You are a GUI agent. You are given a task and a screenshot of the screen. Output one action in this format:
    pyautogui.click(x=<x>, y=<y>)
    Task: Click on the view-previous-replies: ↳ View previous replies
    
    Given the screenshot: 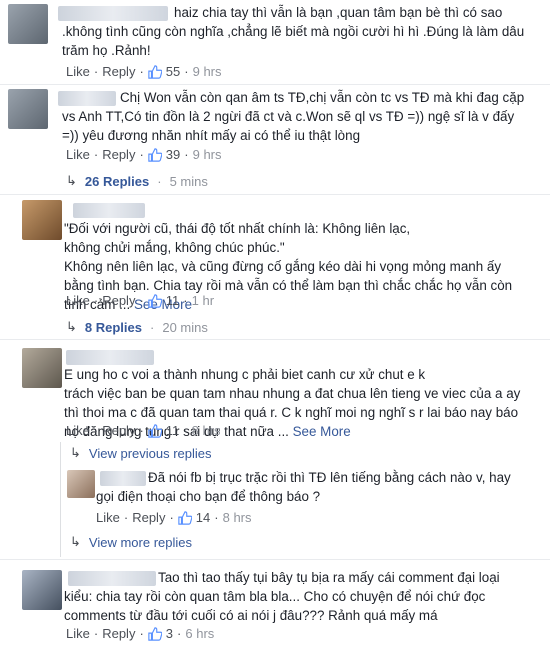 What is the action you would take?
    pyautogui.click(x=141, y=453)
    